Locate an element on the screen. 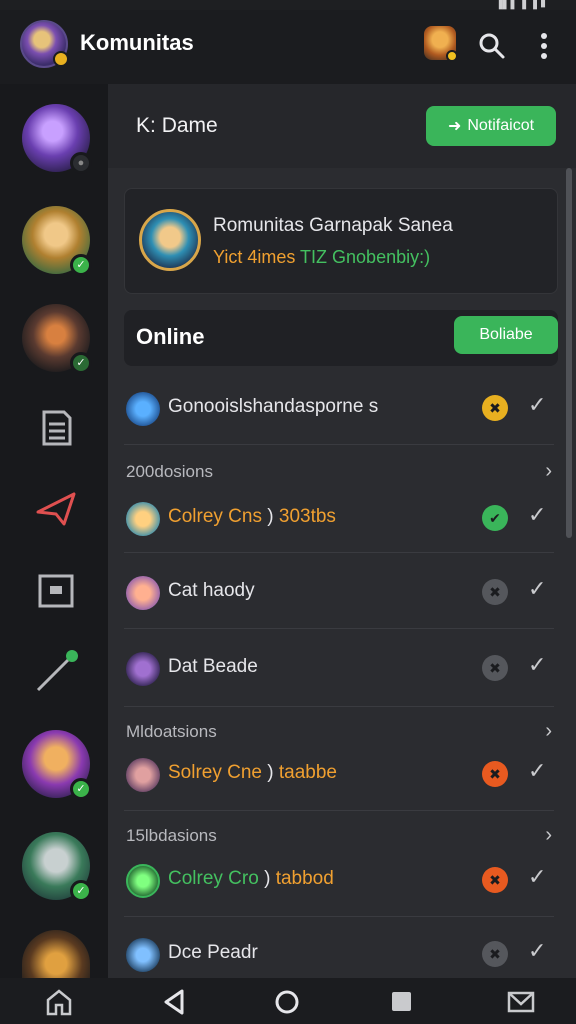 This screenshot has width=576, height=1024. system-nav-bar is located at coordinates (288, 1001).